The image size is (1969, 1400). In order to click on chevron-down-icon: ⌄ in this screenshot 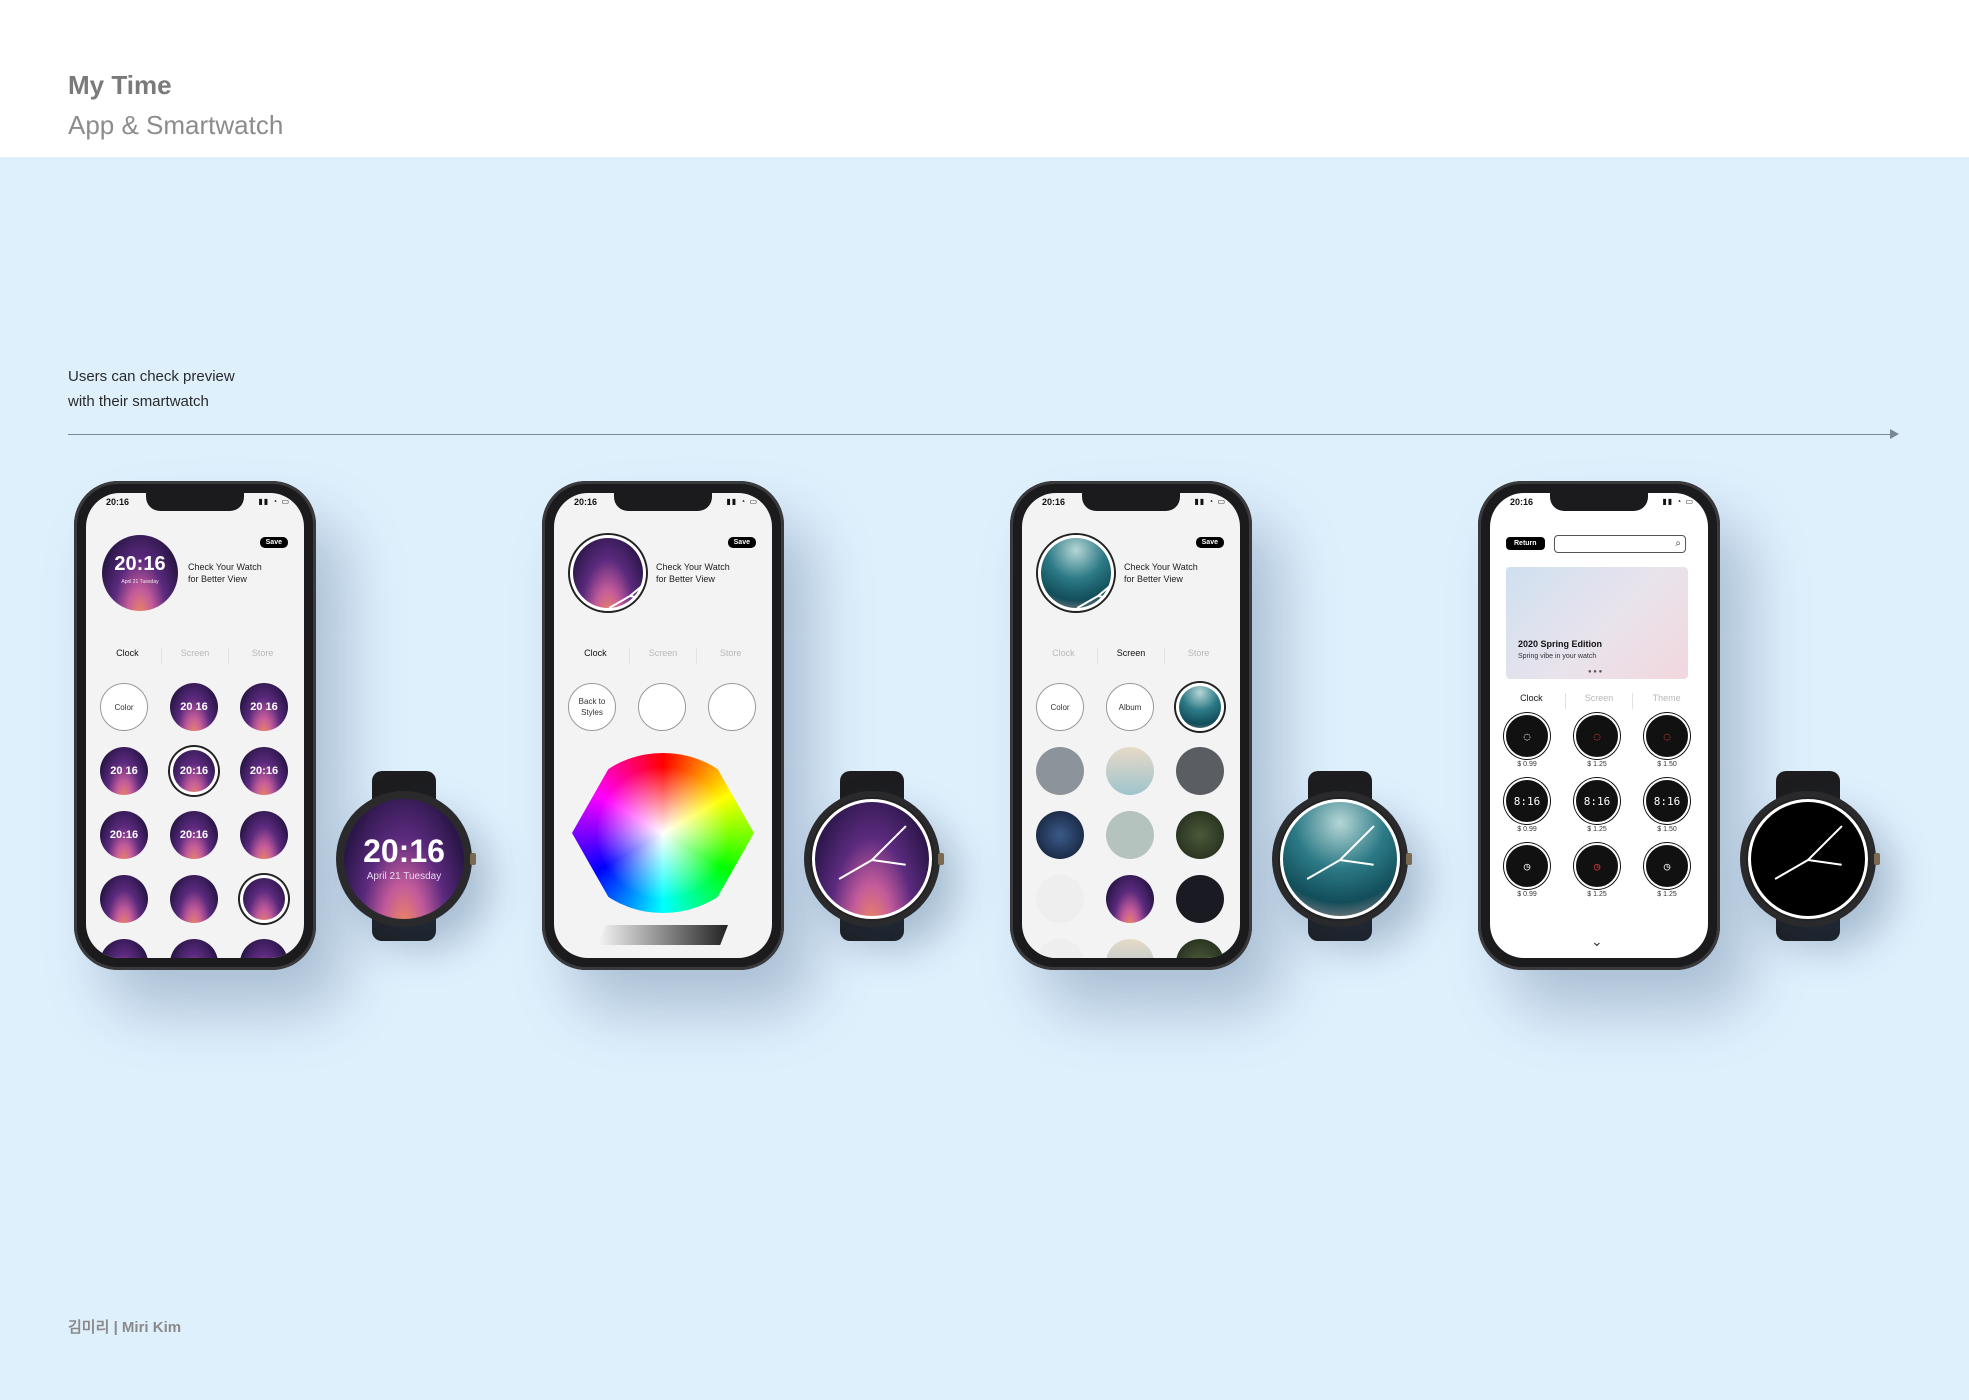, I will do `click(1597, 941)`.